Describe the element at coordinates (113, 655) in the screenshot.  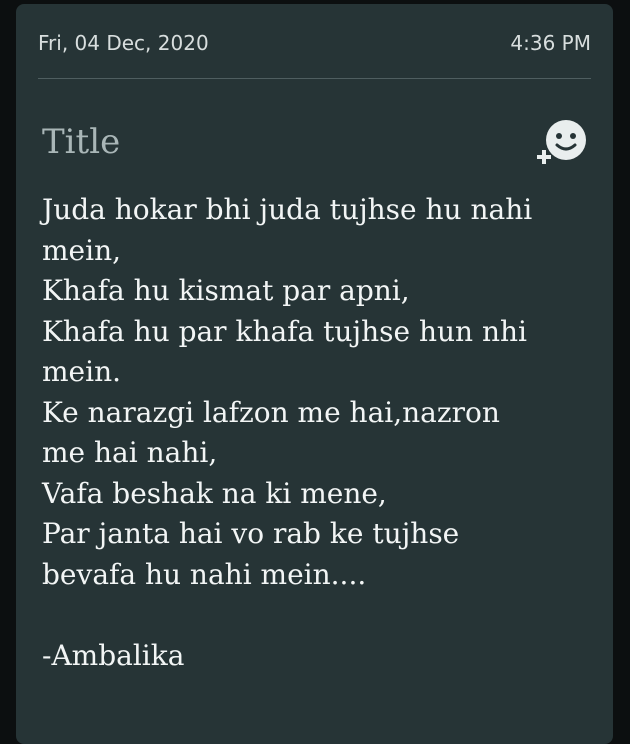
I see `note-line: -Ambalika` at that location.